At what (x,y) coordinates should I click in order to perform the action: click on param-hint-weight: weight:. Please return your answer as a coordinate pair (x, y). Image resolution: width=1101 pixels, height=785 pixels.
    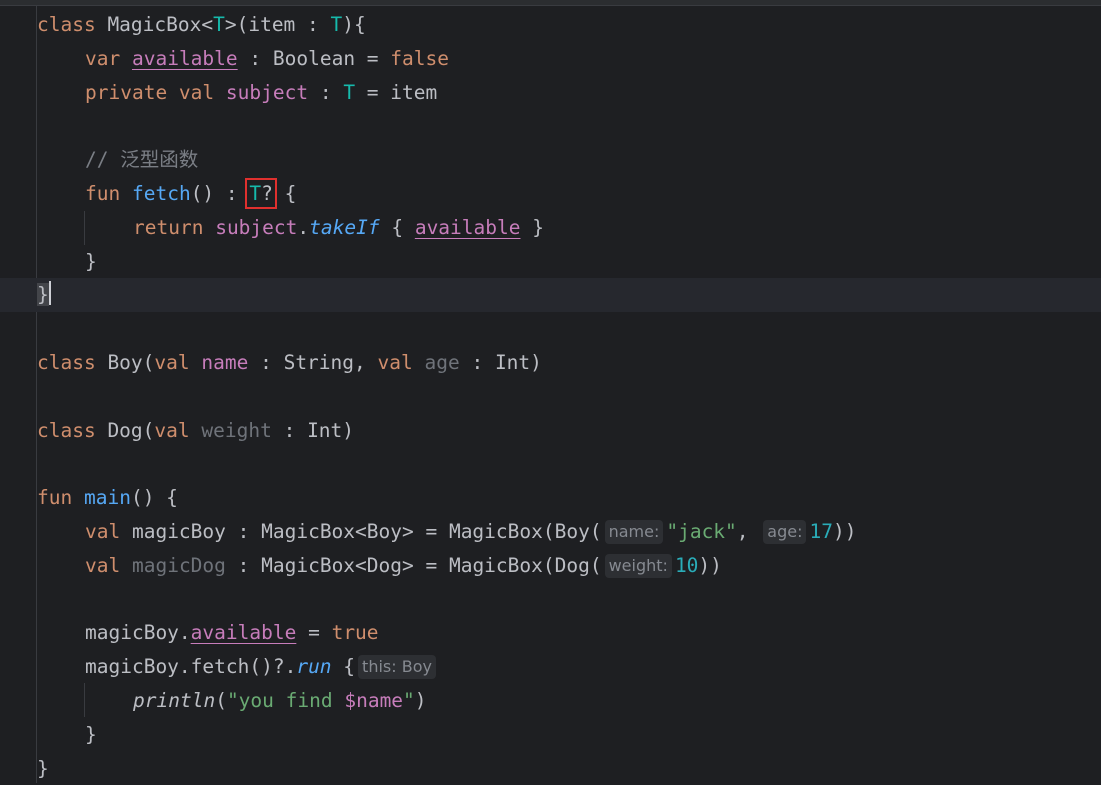
    Looking at the image, I should click on (638, 565).